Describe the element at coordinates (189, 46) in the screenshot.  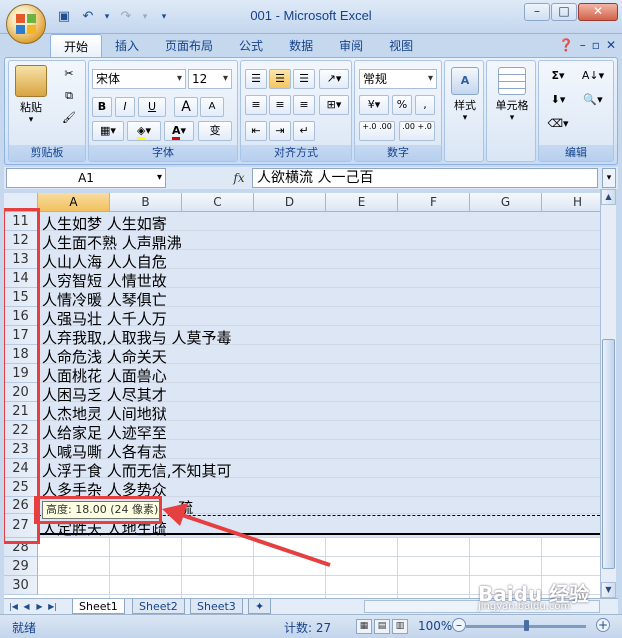
I see `tab-page-layout: 页面布局` at that location.